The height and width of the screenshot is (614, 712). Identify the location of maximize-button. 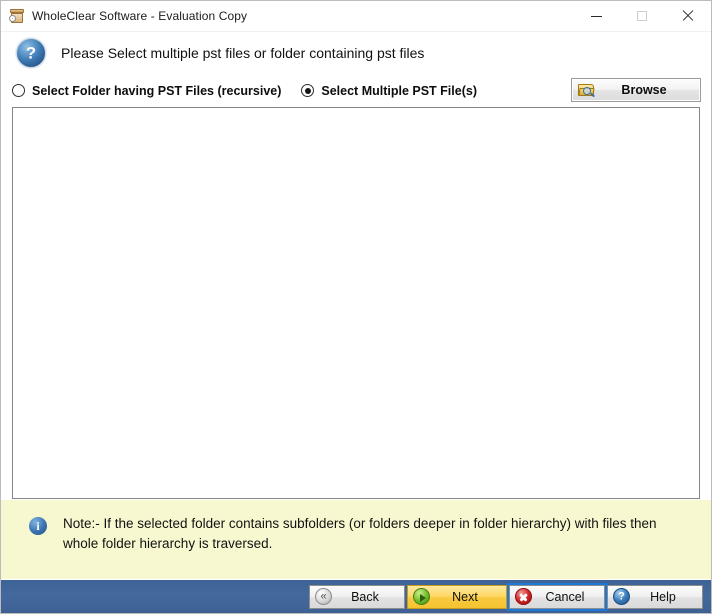
(642, 16).